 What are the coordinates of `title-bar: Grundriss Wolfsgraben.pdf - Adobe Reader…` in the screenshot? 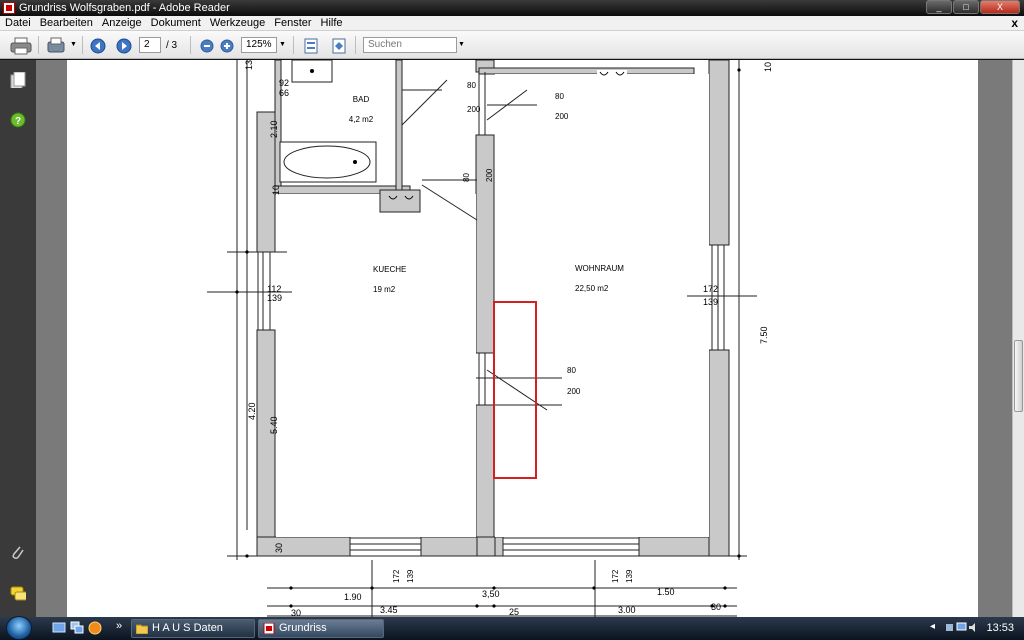 It's located at (512, 8).